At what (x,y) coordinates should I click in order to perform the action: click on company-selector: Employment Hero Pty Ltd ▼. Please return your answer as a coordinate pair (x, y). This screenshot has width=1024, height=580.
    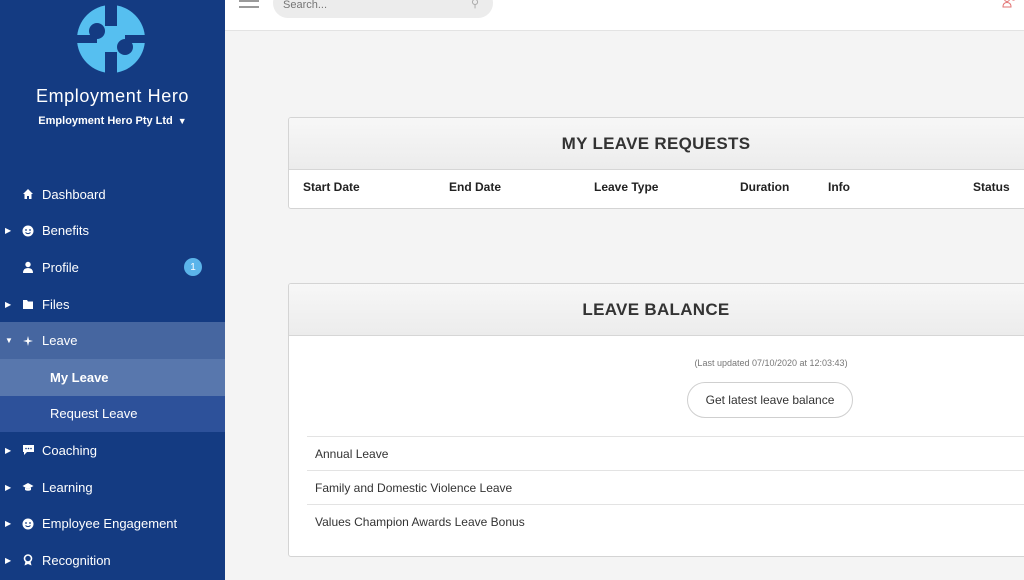
    Looking at the image, I should click on (112, 121).